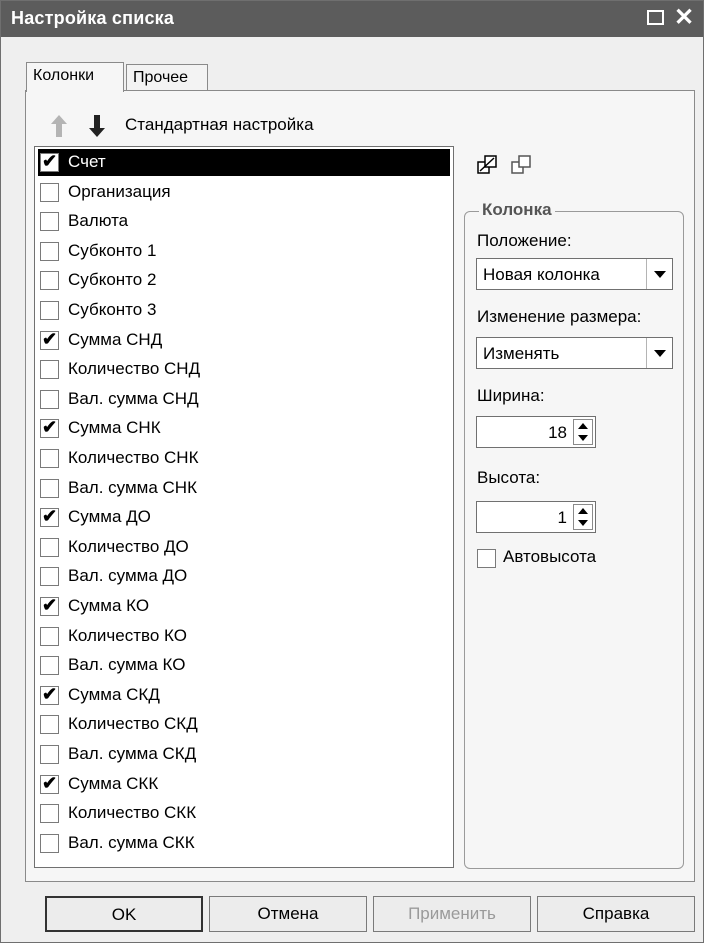  Describe the element at coordinates (87, 161) in the screenshot. I see `column-label: Счет` at that location.